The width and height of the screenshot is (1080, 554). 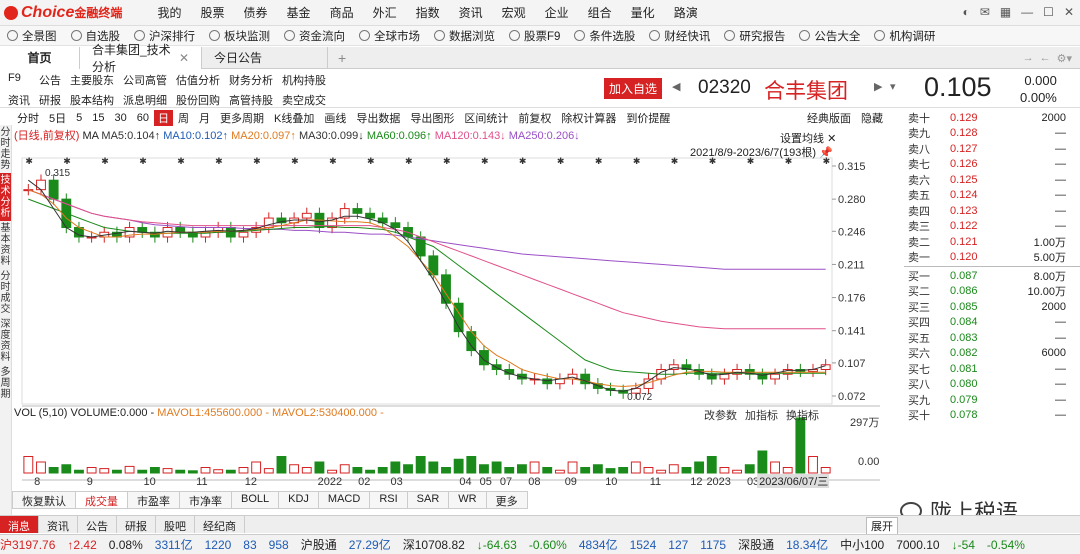 I want to click on arrow-right-icon: →, so click(x=1028, y=58).